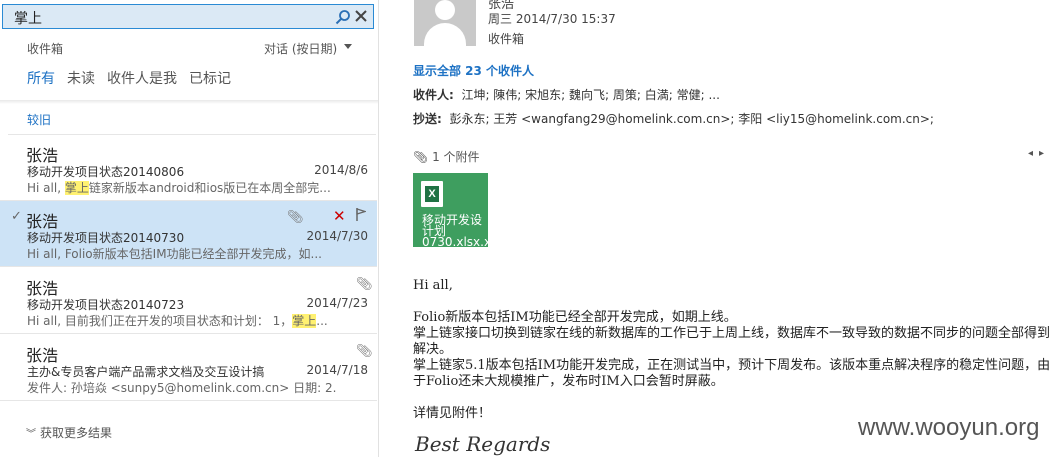 The height and width of the screenshot is (457, 1064). I want to click on mail-date: 2014/7/23, so click(337, 303).